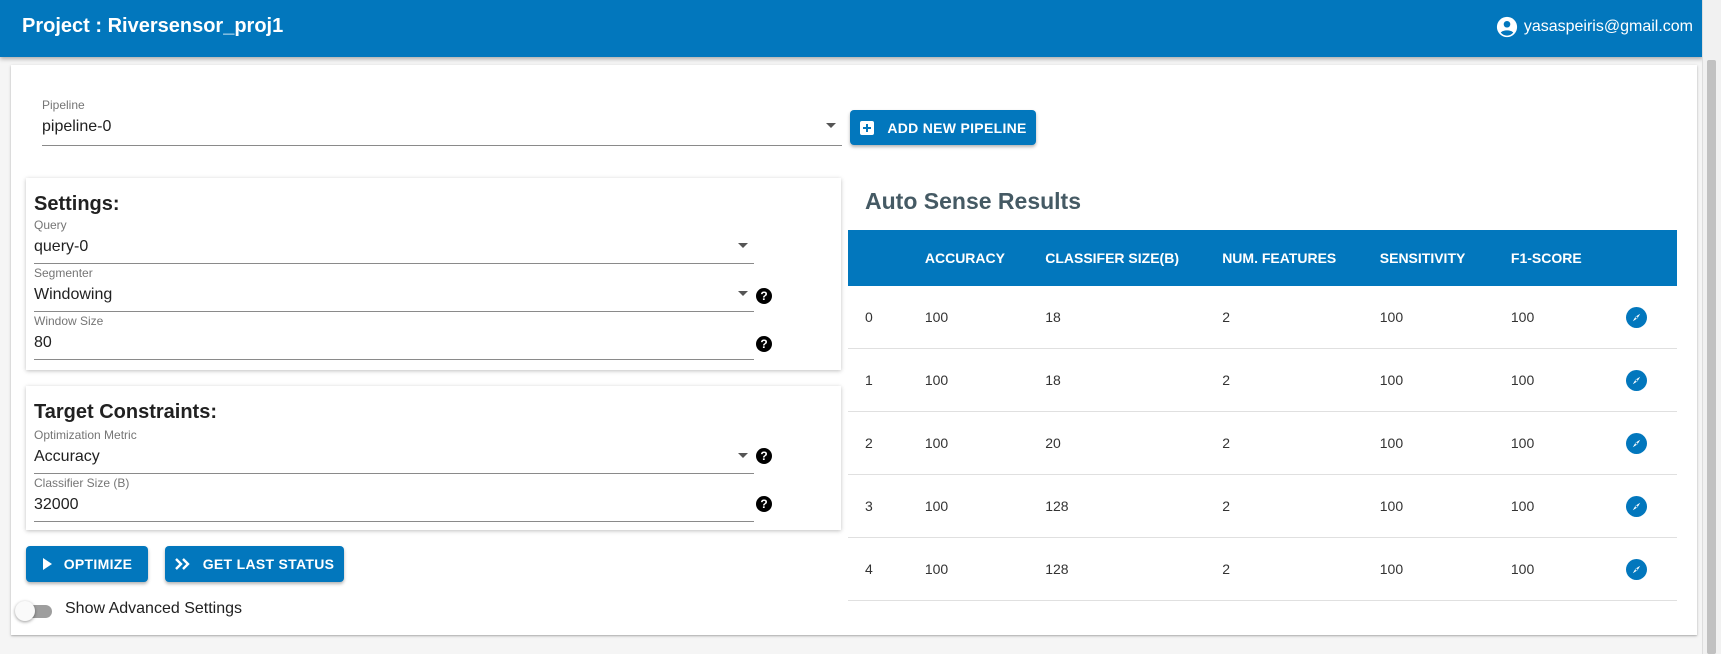  What do you see at coordinates (973, 201) in the screenshot?
I see `results-title: Auto Sense Results` at bounding box center [973, 201].